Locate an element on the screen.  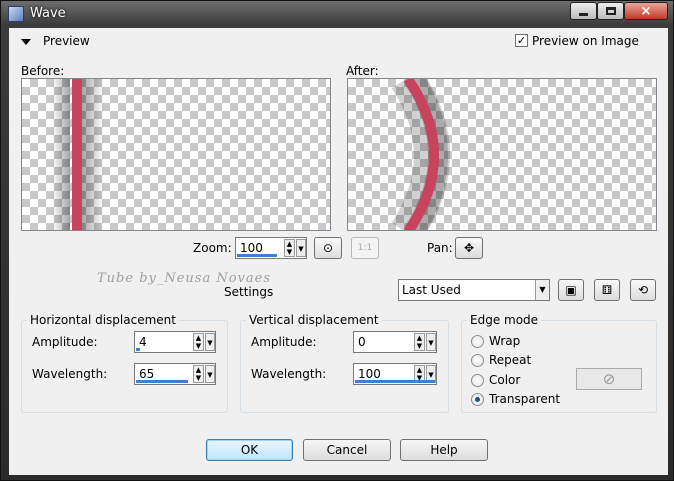
maximize-button is located at coordinates (610, 11).